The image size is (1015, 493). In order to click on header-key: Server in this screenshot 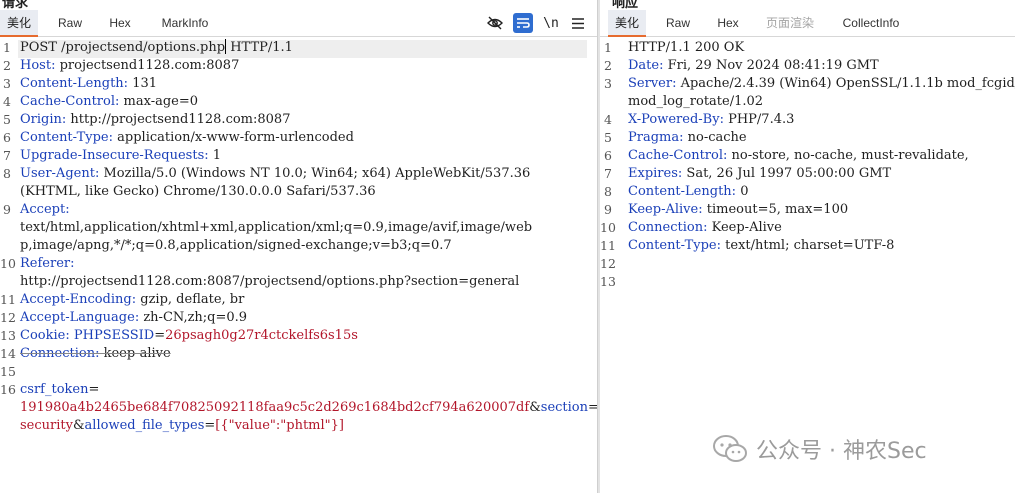, I will do `click(650, 83)`.